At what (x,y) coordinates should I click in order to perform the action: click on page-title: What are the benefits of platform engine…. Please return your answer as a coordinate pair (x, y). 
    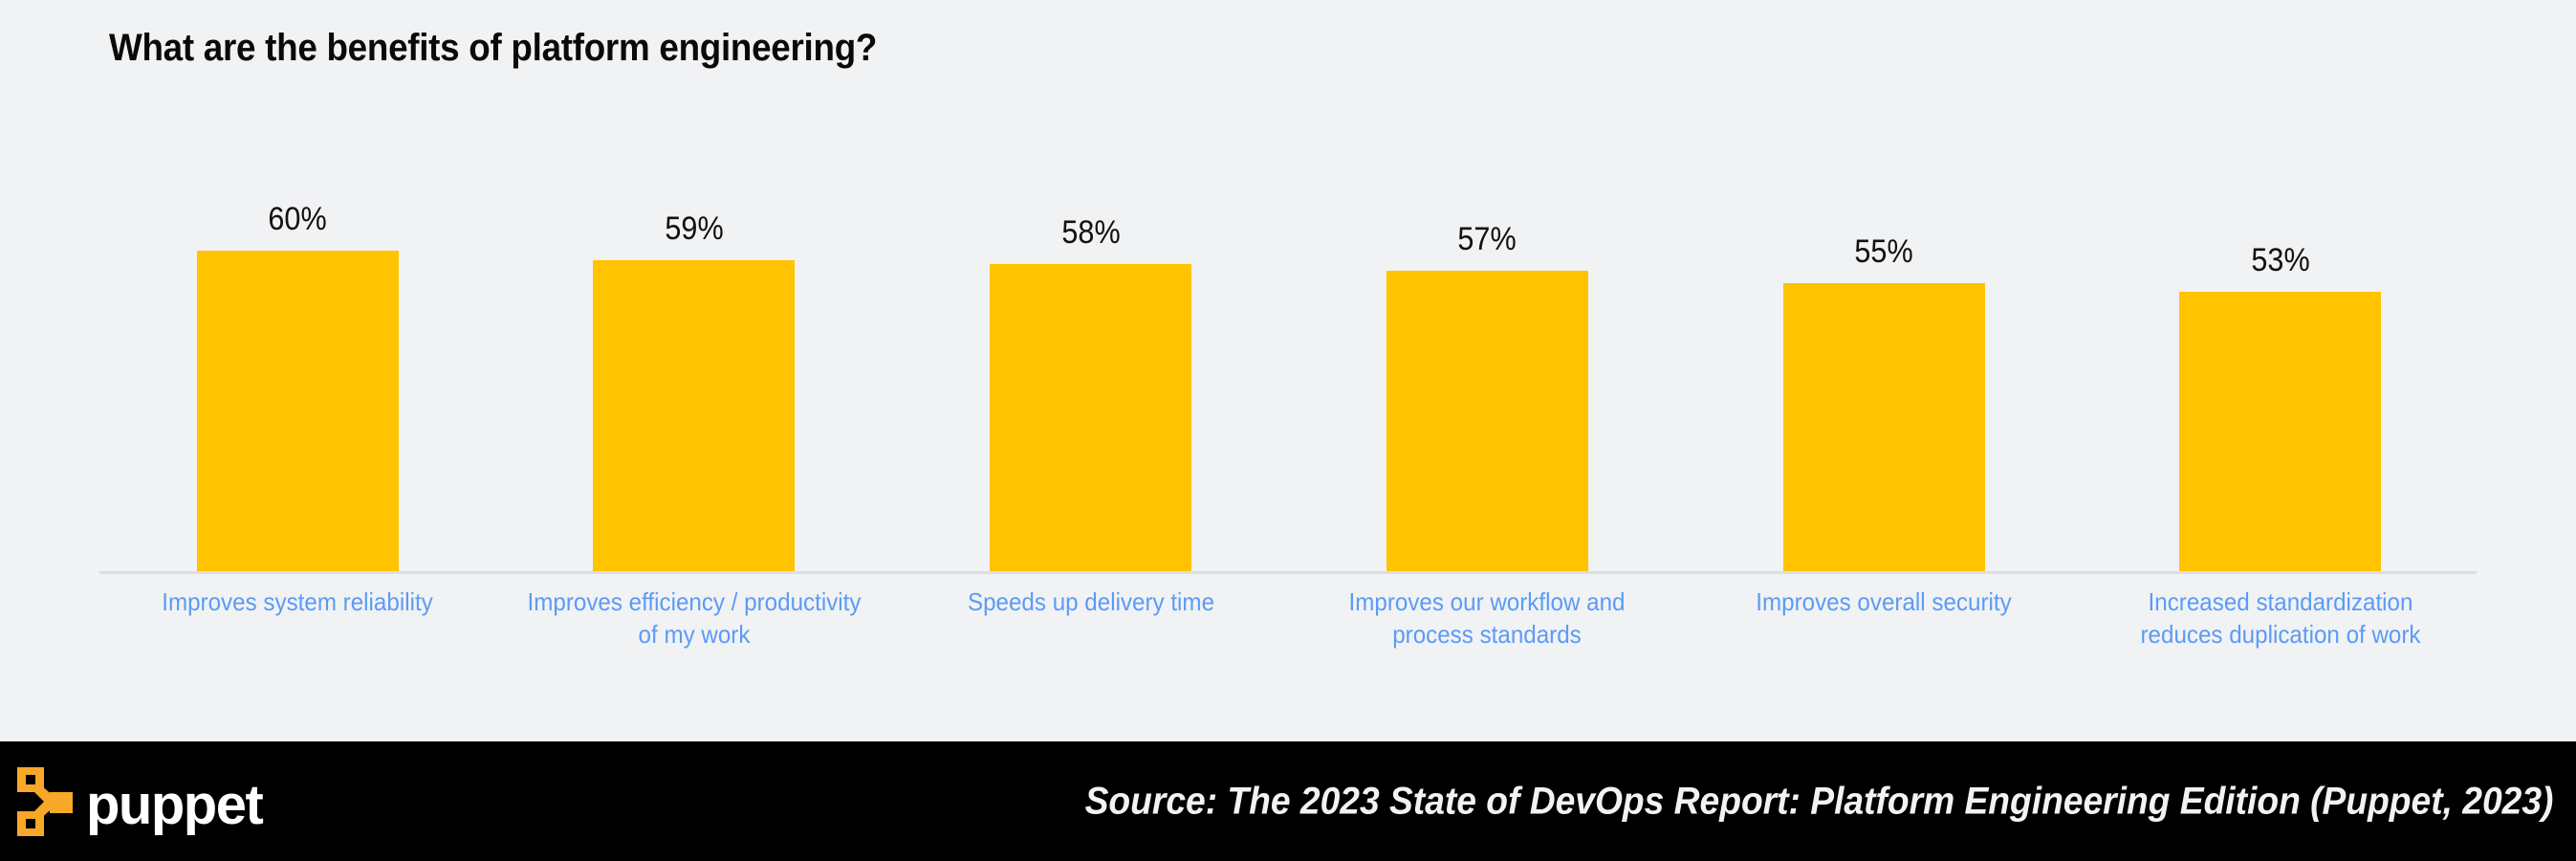
    Looking at the image, I should click on (493, 48).